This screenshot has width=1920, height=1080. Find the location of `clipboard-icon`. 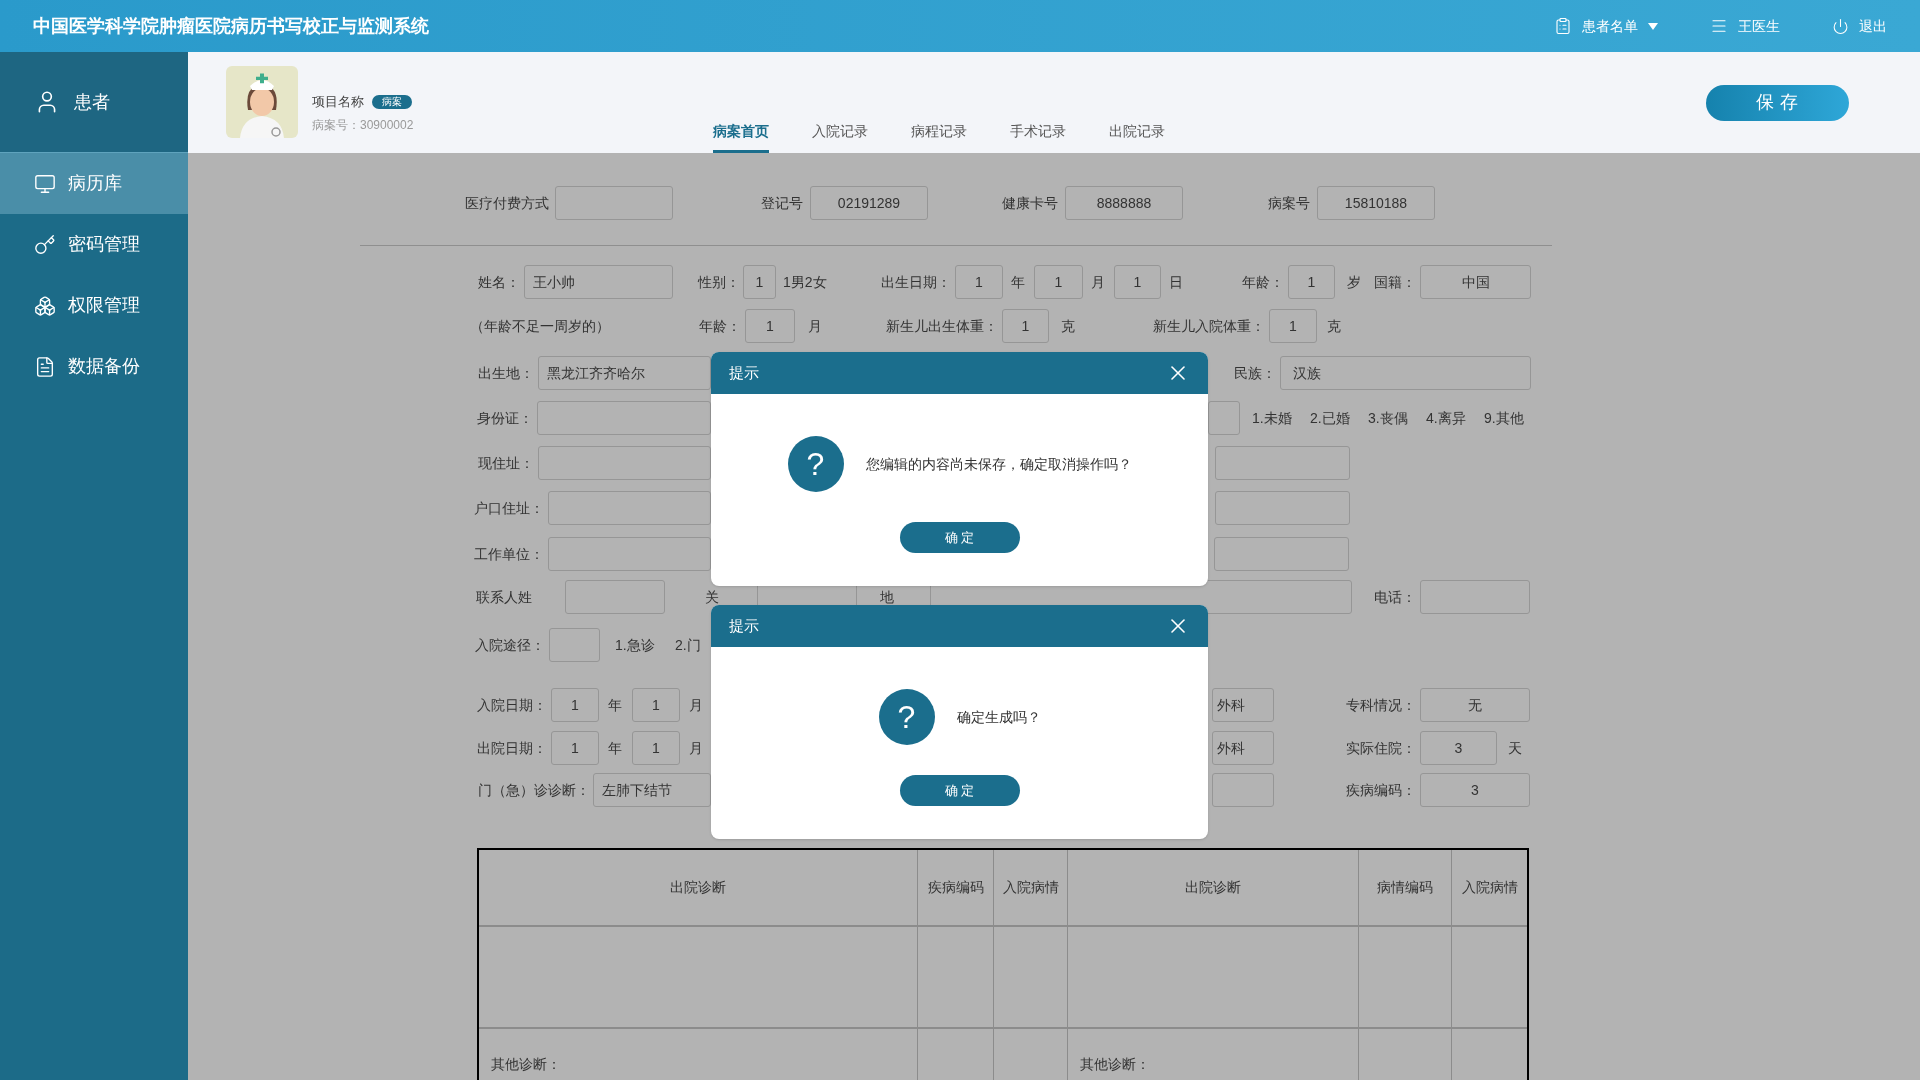

clipboard-icon is located at coordinates (1563, 26).